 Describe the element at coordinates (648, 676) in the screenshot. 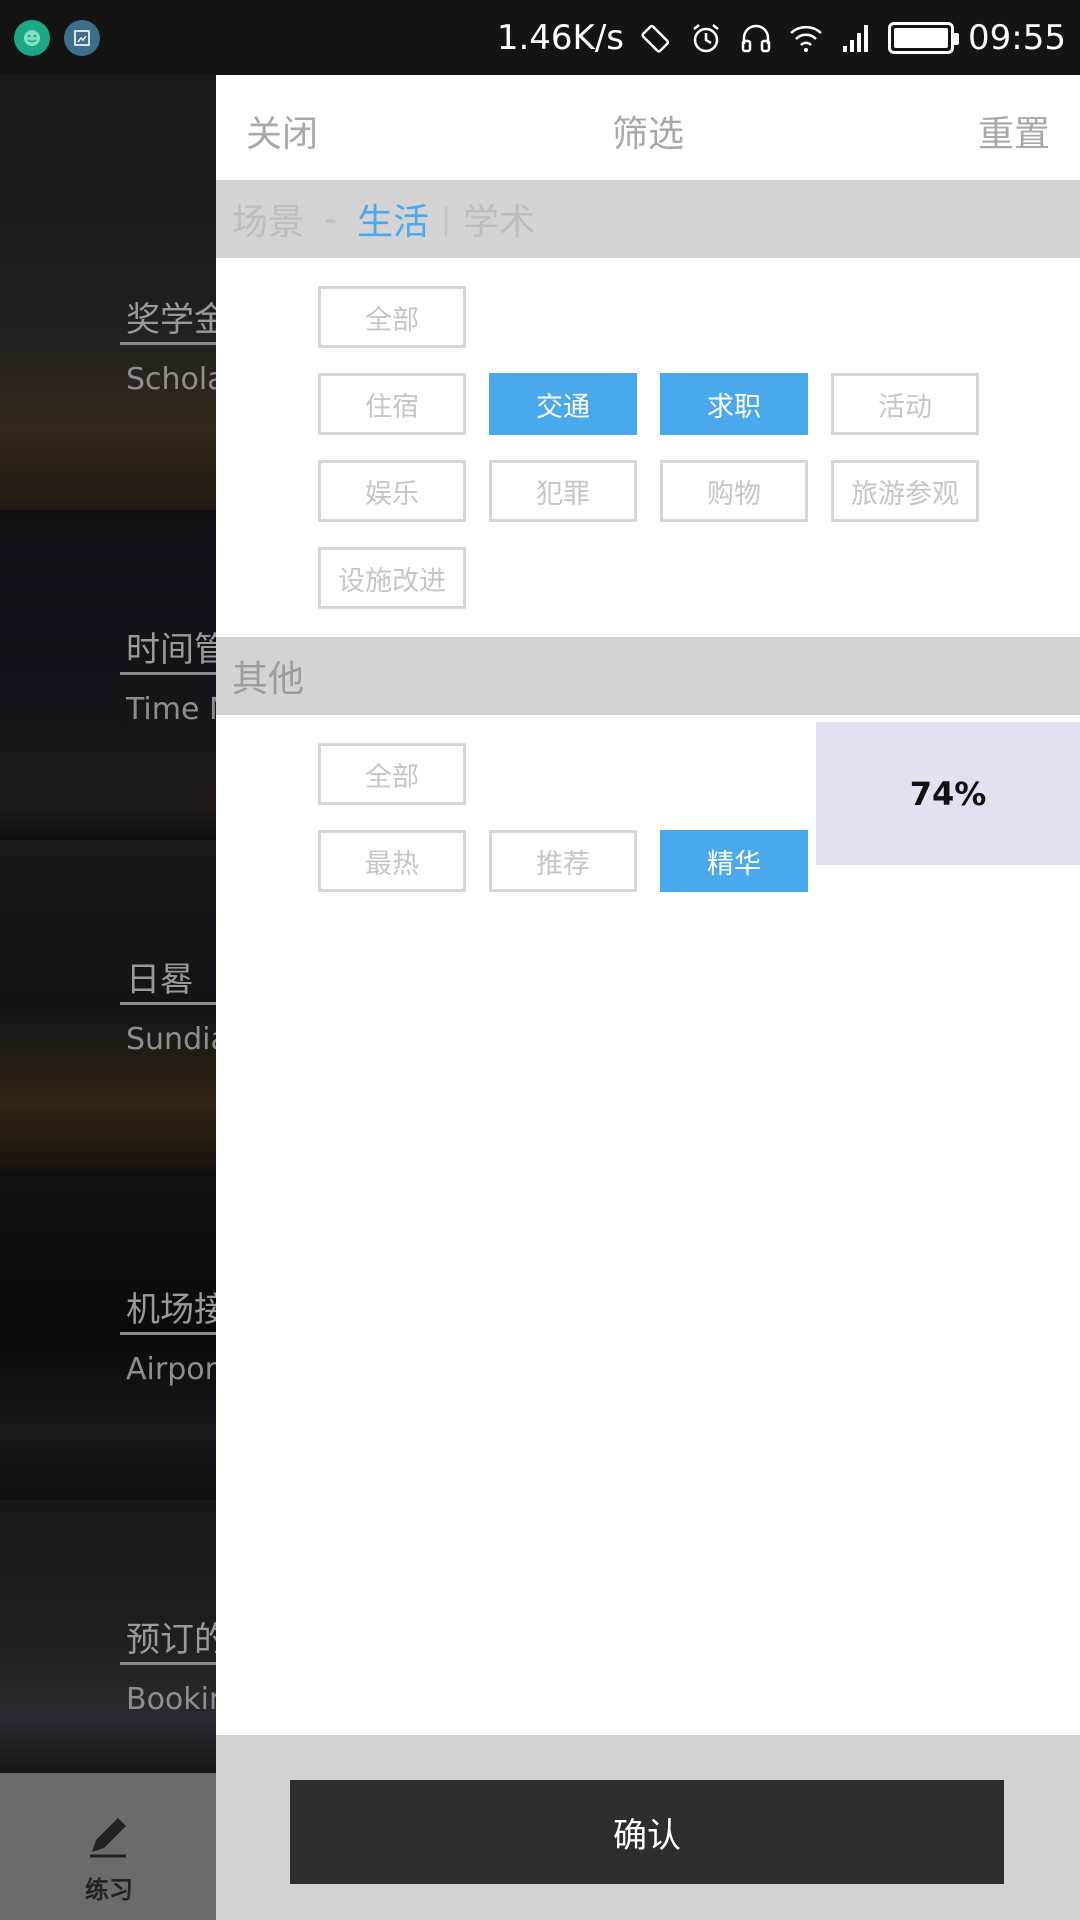

I see `other-section-bar: 其他` at that location.